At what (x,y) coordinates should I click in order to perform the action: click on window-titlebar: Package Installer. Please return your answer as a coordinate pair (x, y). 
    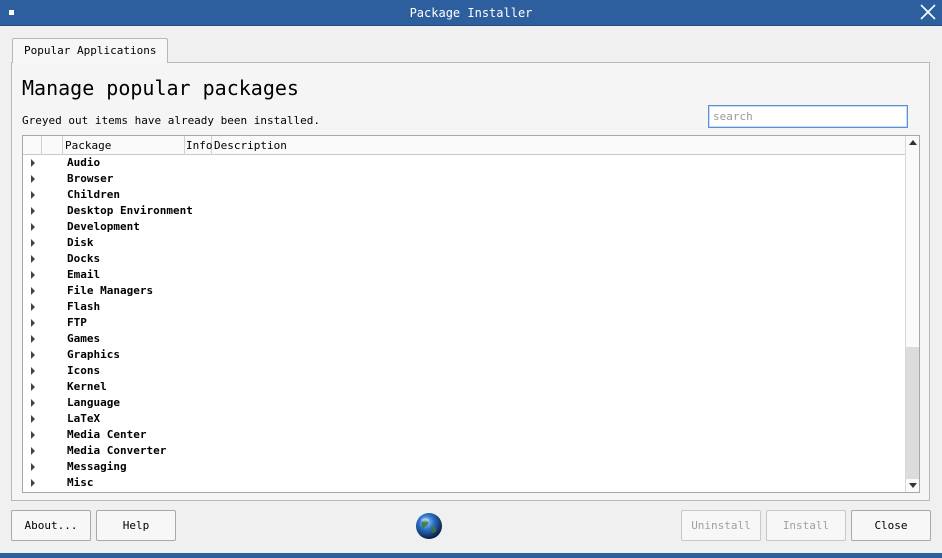
    Looking at the image, I should click on (471, 13).